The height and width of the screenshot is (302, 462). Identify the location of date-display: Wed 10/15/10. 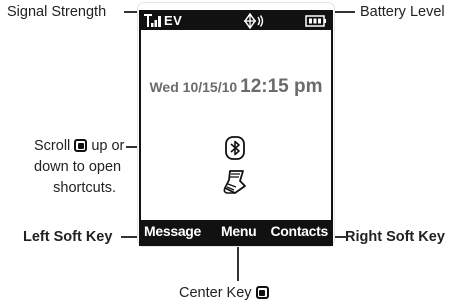
(193, 87).